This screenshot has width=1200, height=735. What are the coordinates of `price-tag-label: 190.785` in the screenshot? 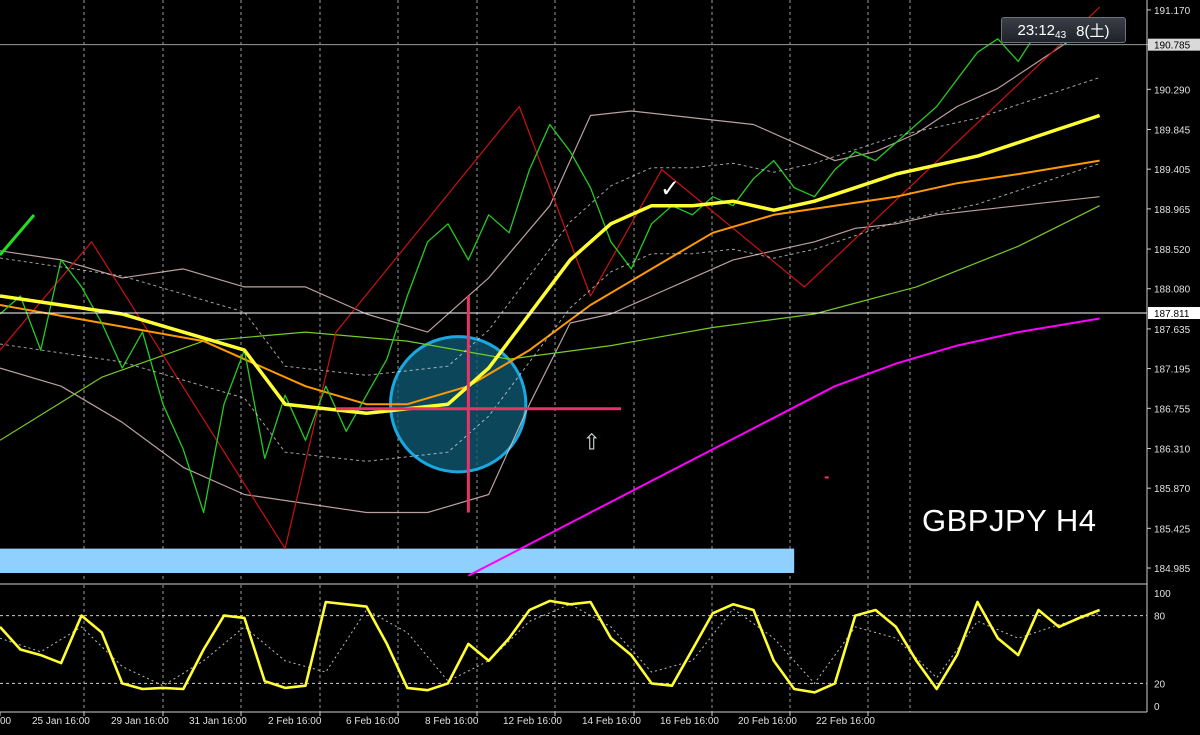 It's located at (1172, 46).